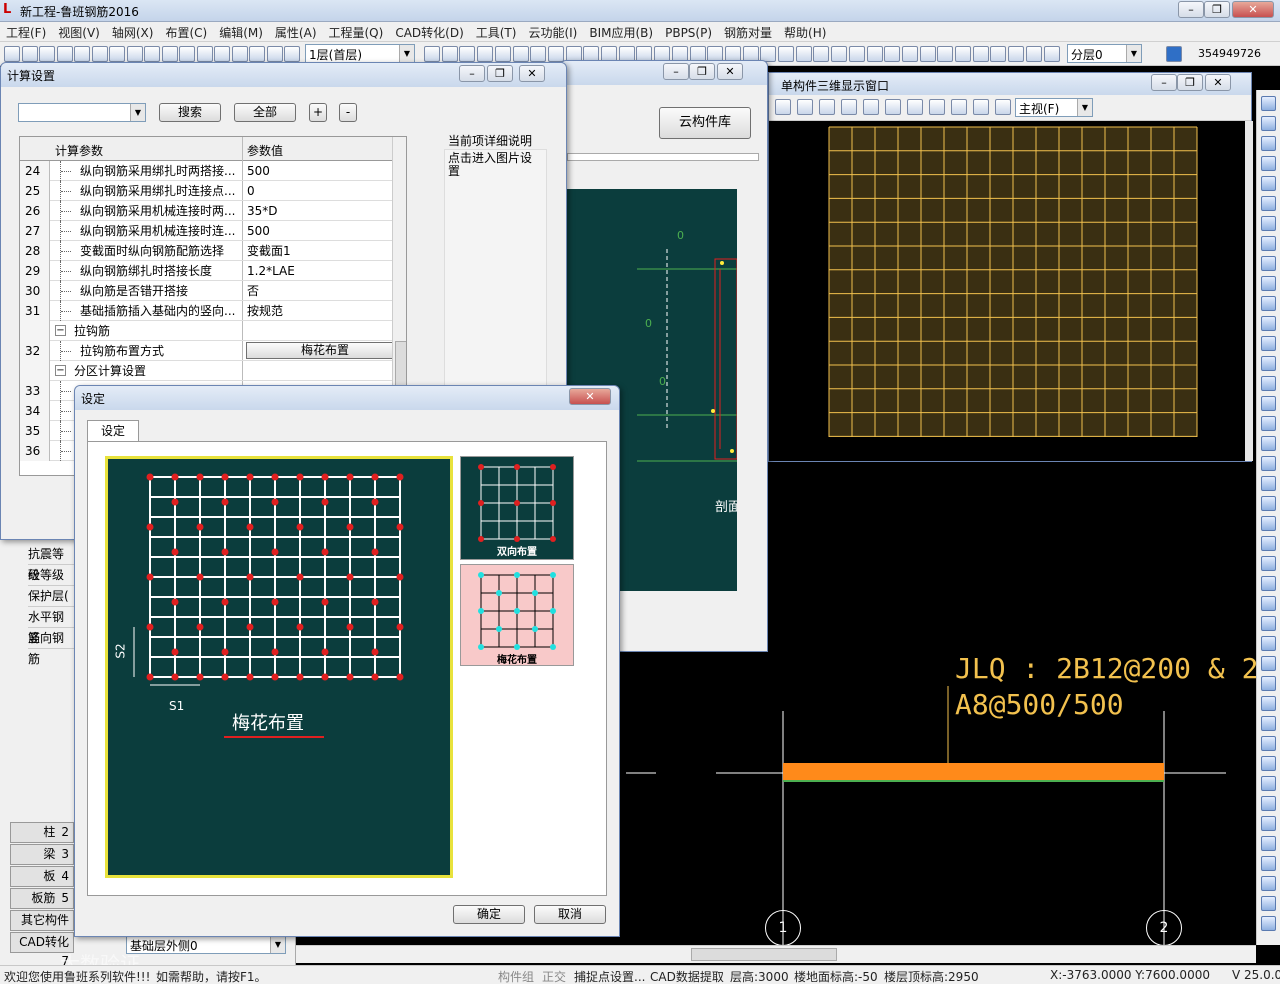  Describe the element at coordinates (213, 251) in the screenshot. I see `table-row: 28 变截面时纵向钢筋配筋选择 变截面1` at that location.